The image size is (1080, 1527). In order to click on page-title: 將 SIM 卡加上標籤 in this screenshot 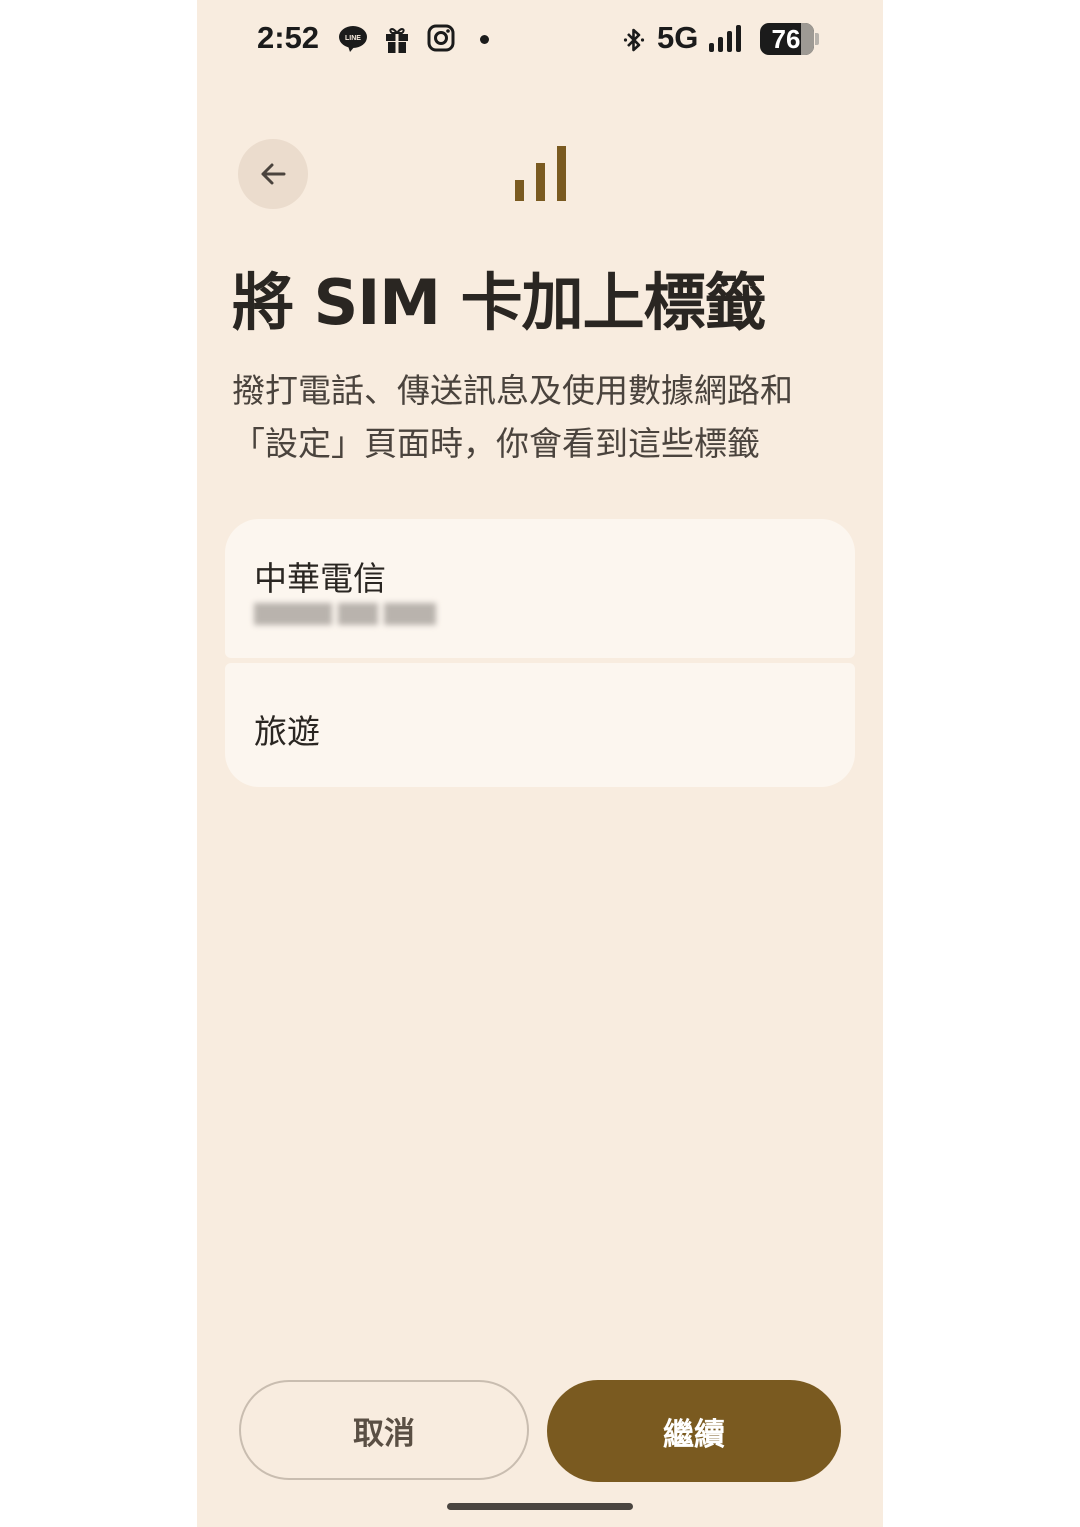, I will do `click(499, 302)`.